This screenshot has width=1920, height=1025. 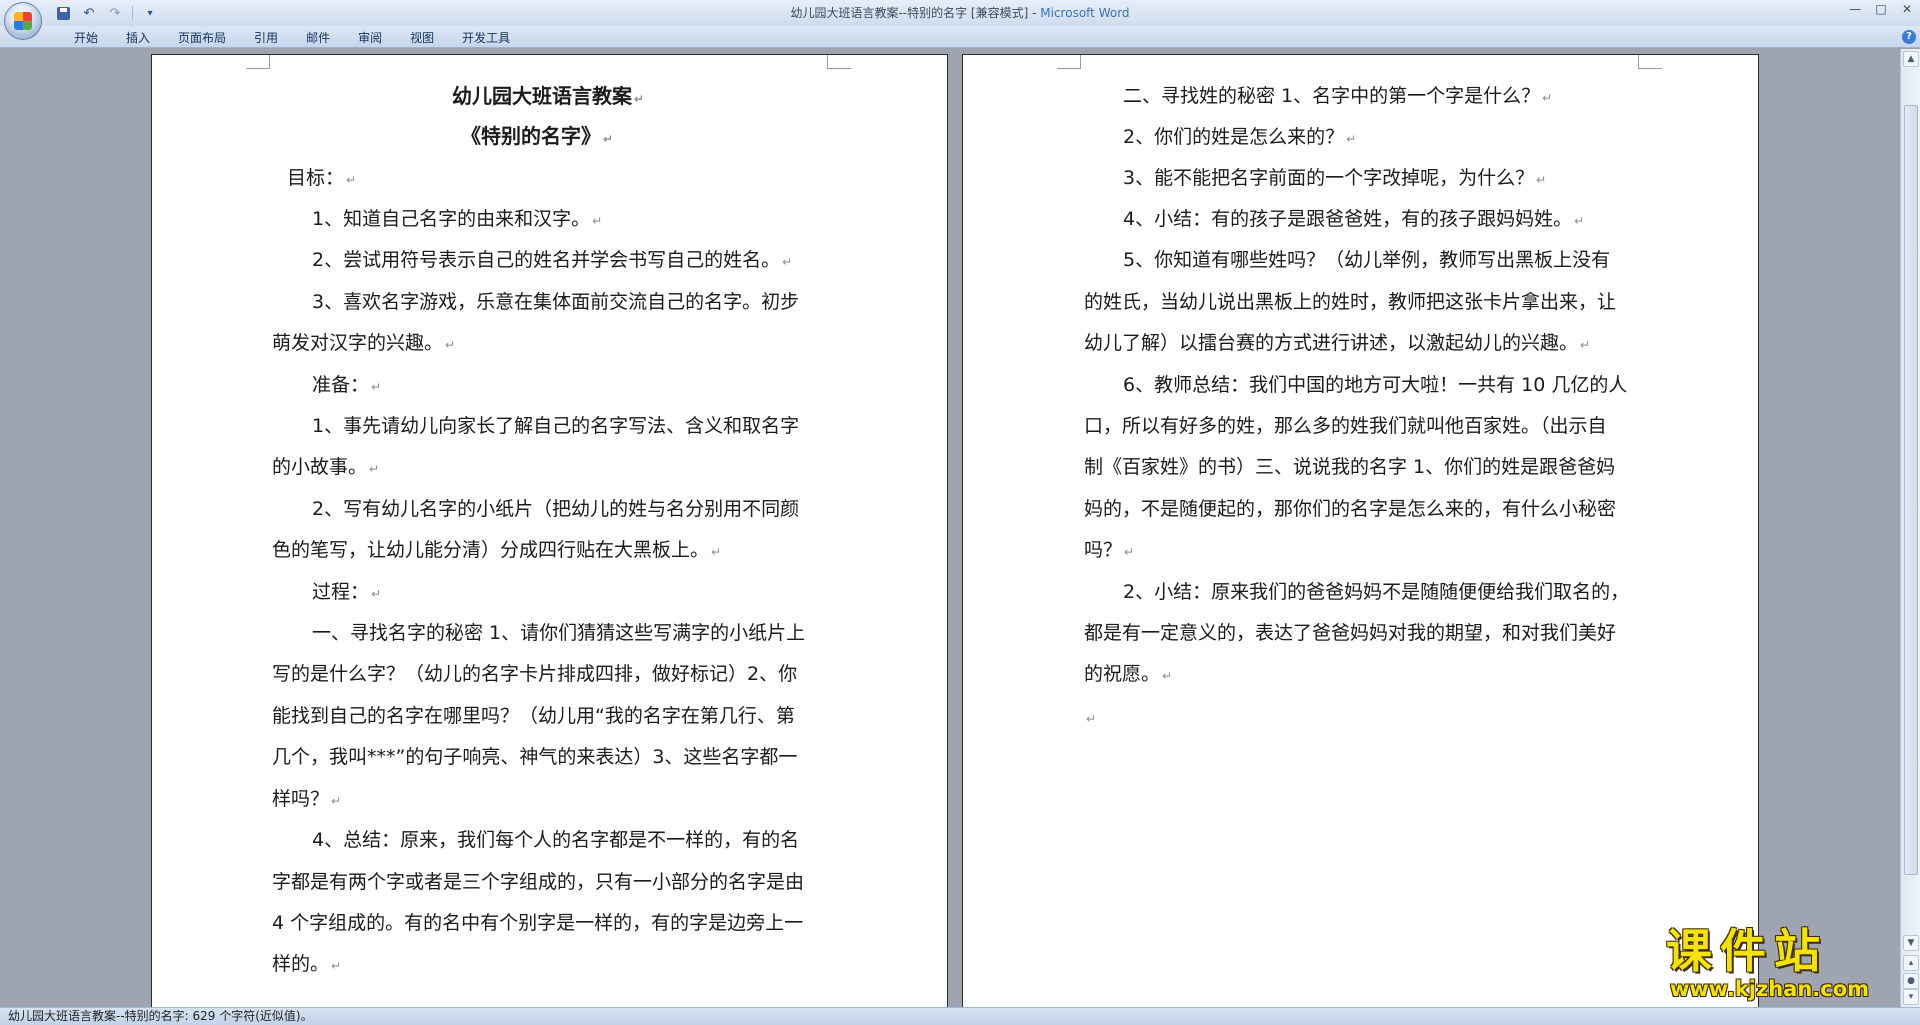 I want to click on doc-paragraph: 妈的，不是随便起的，那你们的名字是怎么来的，有什么小秘密, so click(x=1350, y=509).